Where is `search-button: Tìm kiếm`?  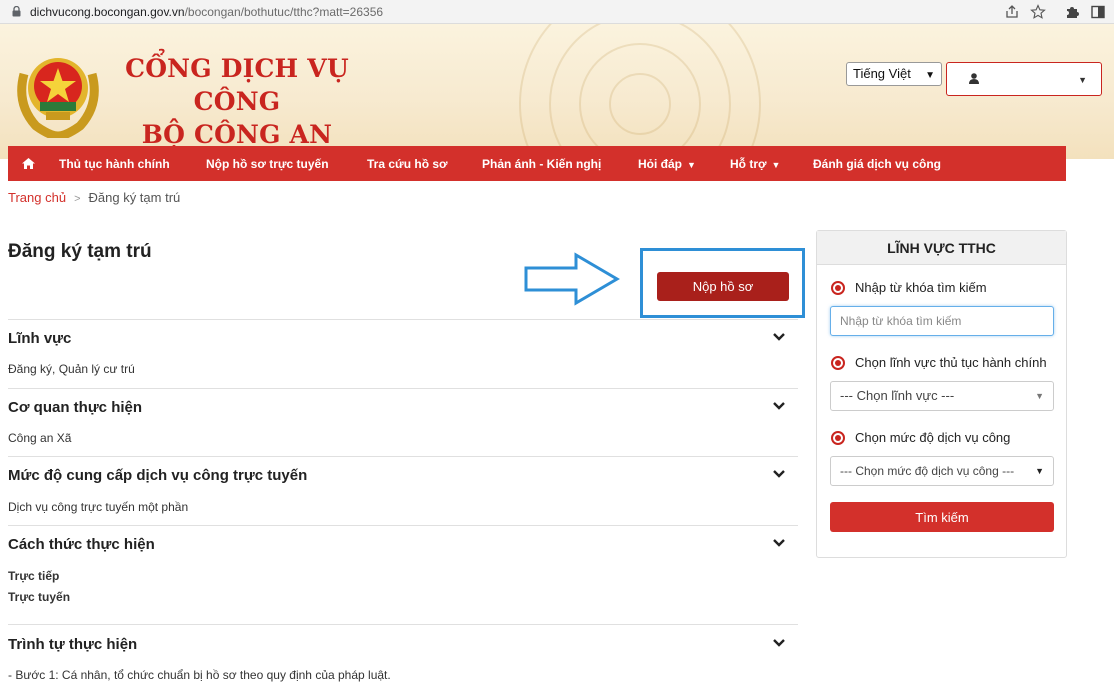
search-button: Tìm kiếm is located at coordinates (942, 517).